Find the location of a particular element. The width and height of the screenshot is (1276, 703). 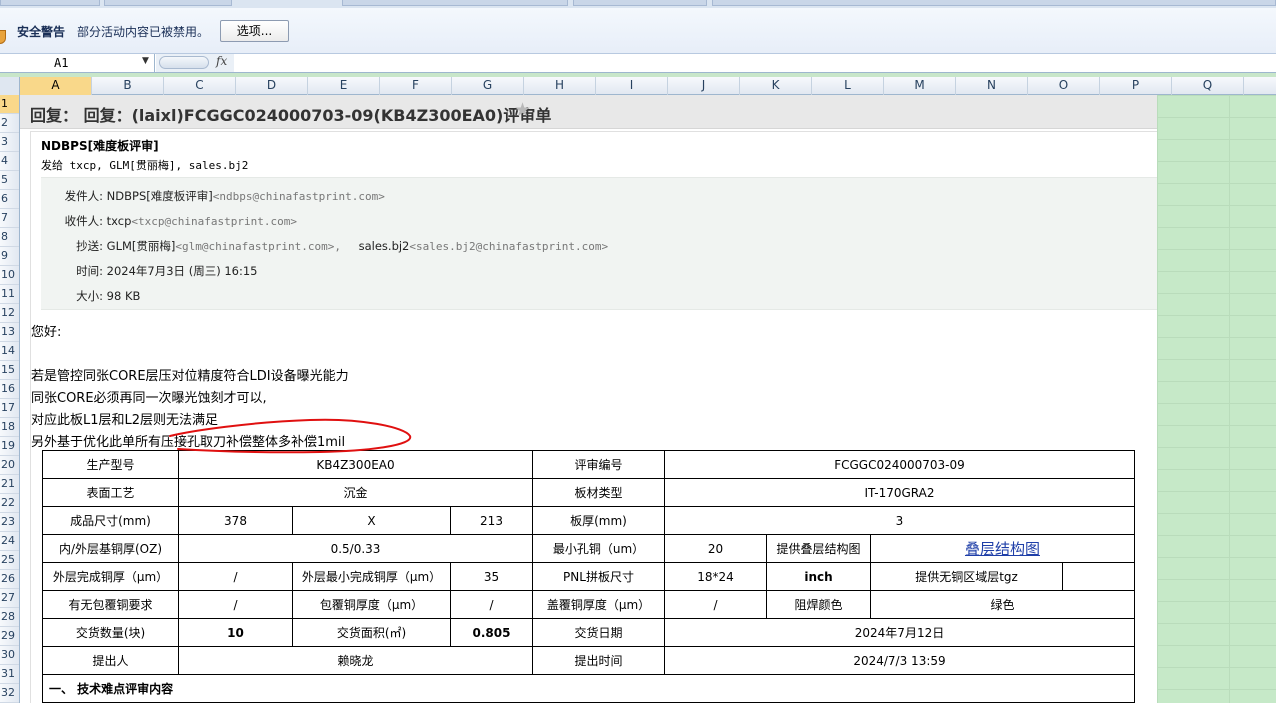

table-cell: / is located at coordinates (715, 604).